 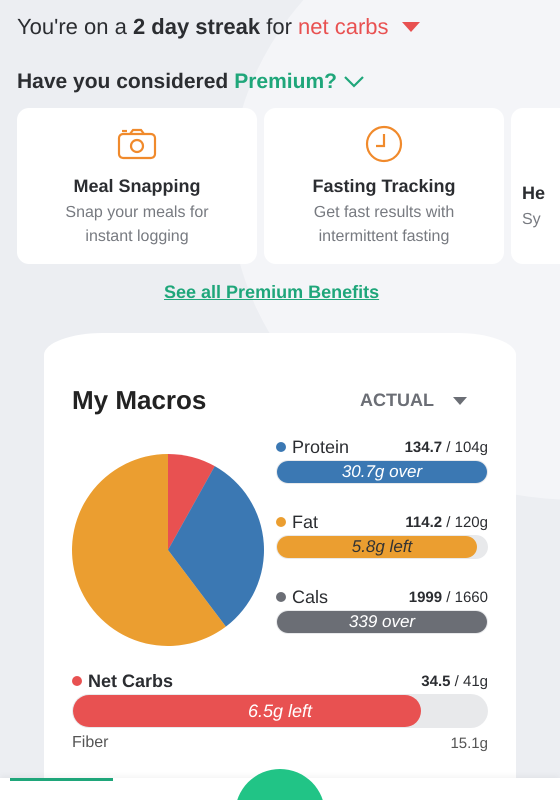 What do you see at coordinates (469, 743) in the screenshot?
I see `macro-amount: 15.1g` at bounding box center [469, 743].